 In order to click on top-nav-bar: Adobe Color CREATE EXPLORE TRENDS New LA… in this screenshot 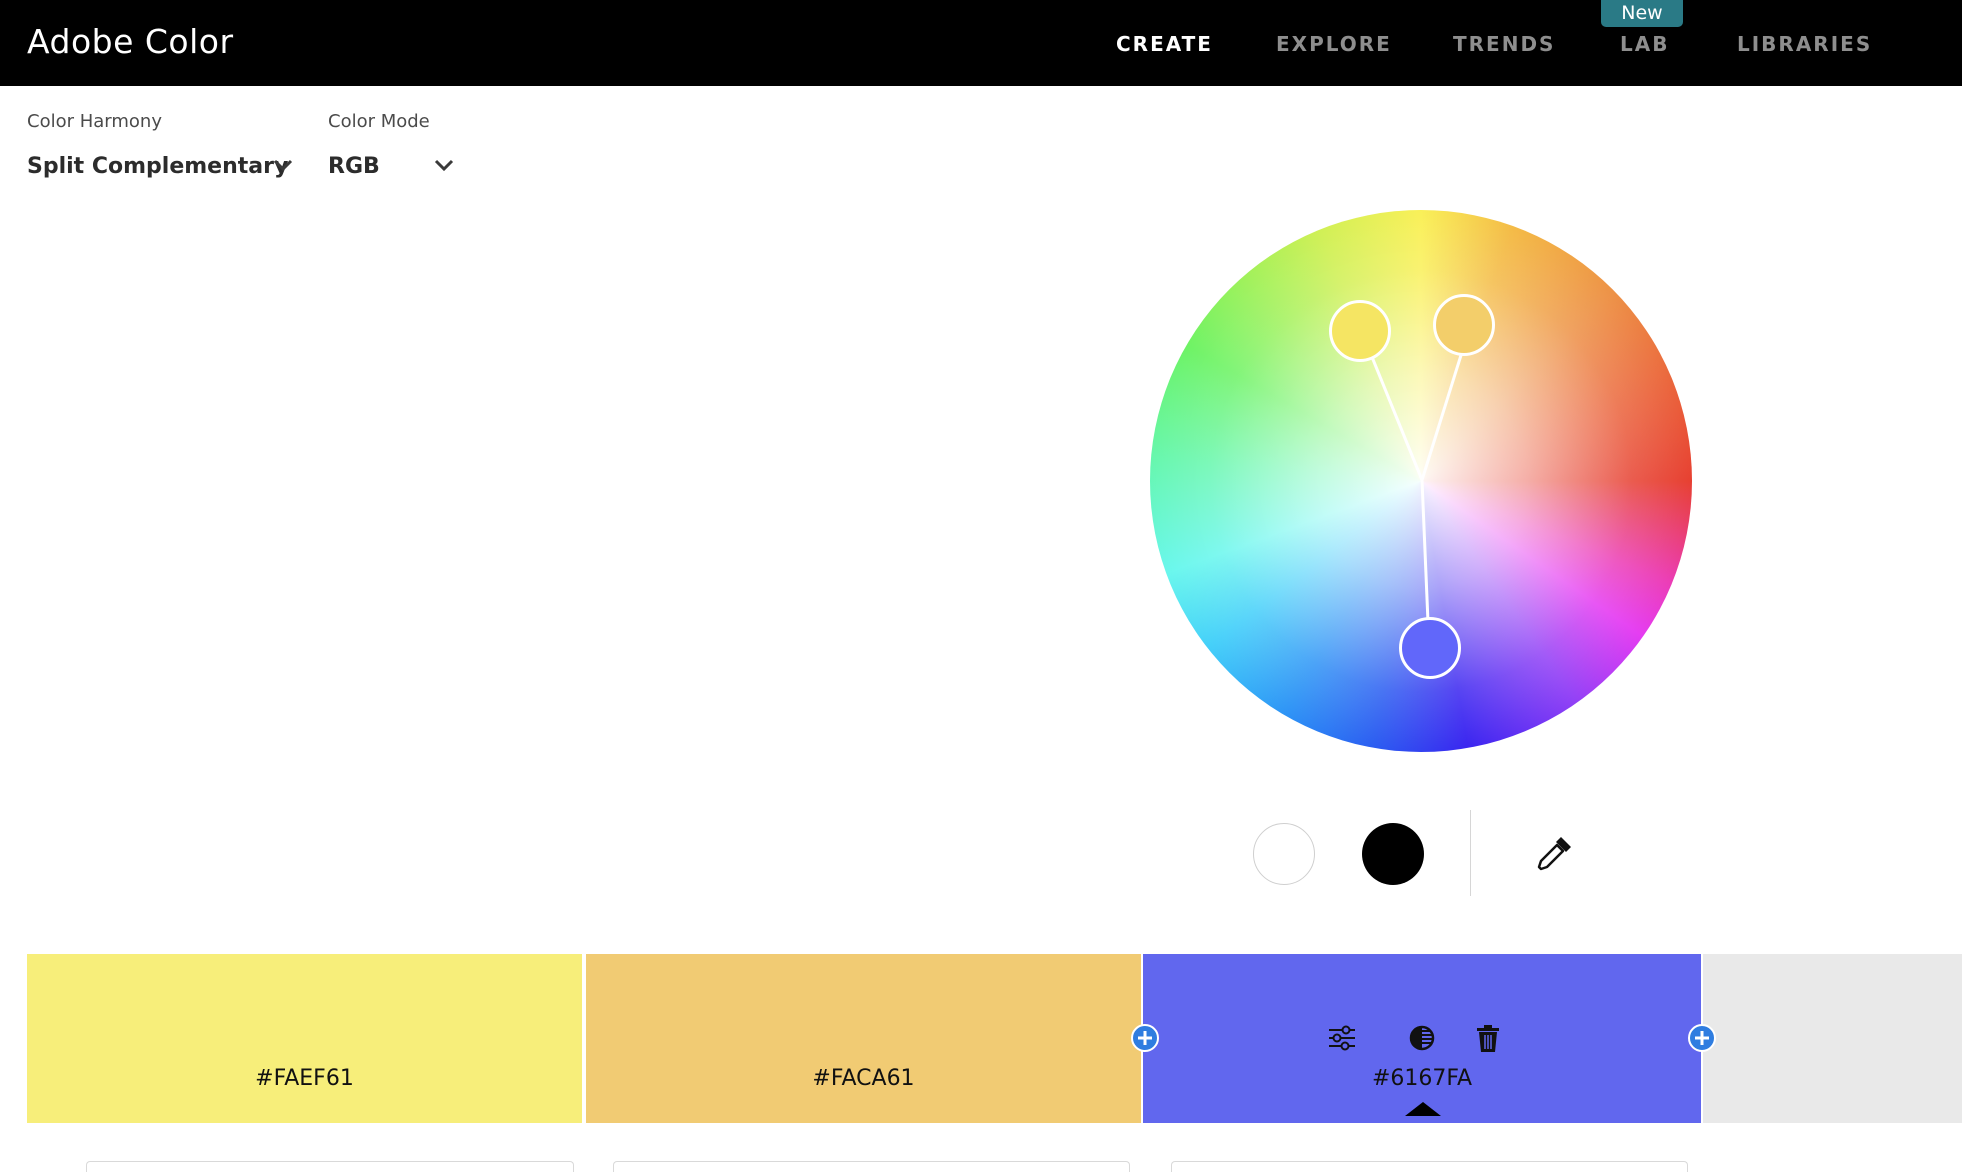, I will do `click(981, 43)`.